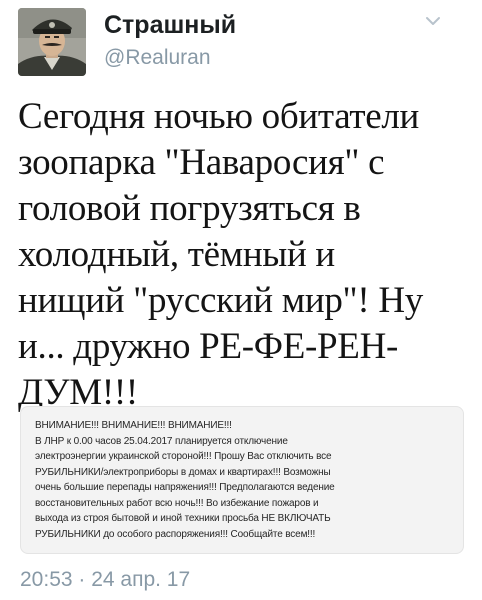 The image size is (482, 600). I want to click on user-avatar, so click(52, 42).